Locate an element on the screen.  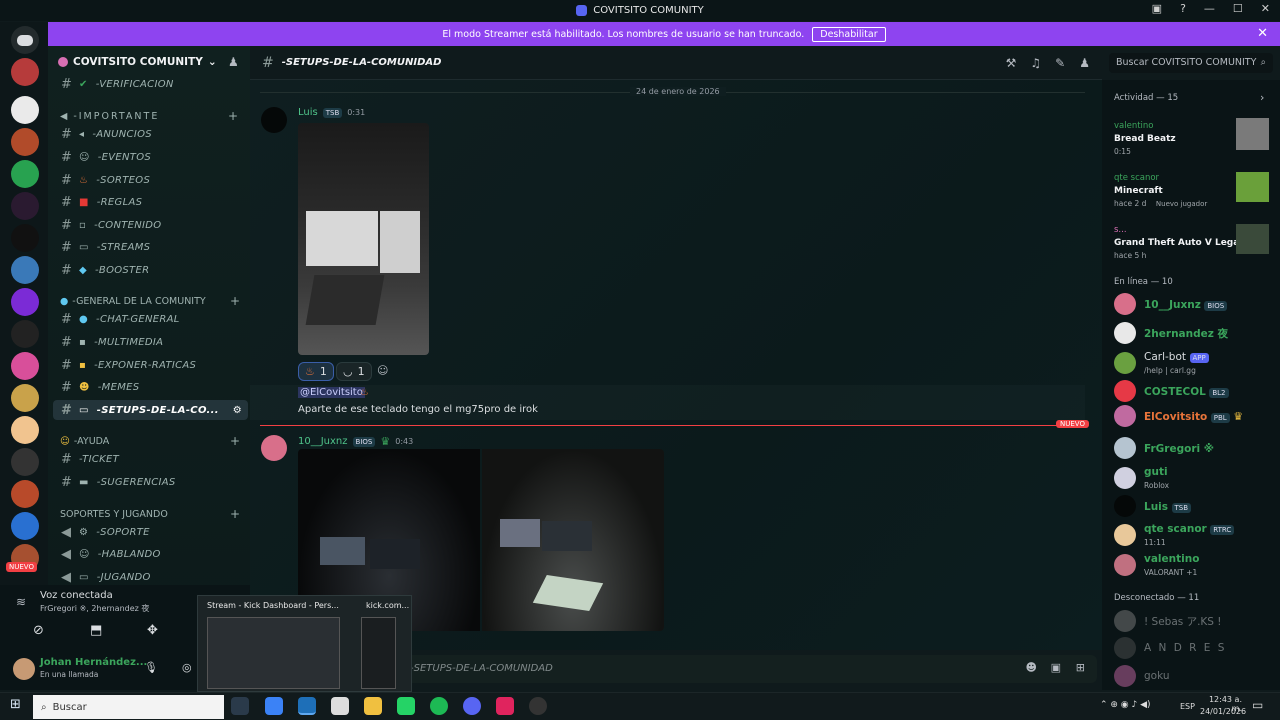
sticker-icon: ▣ is located at coordinates (1056, 667).